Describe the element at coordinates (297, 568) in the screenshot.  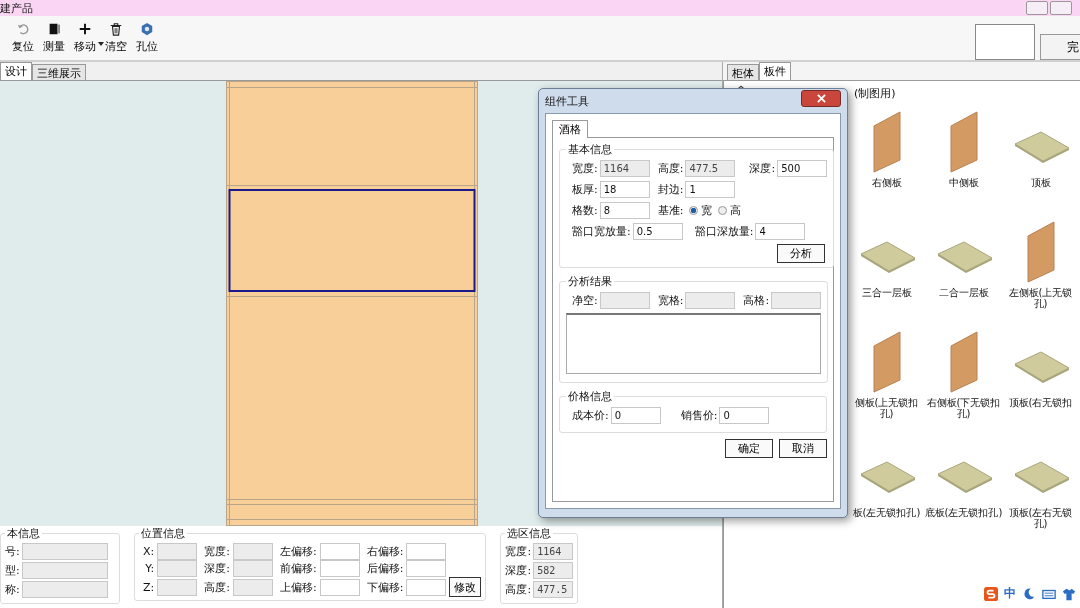
I see `field-label: 前偏移:` at that location.